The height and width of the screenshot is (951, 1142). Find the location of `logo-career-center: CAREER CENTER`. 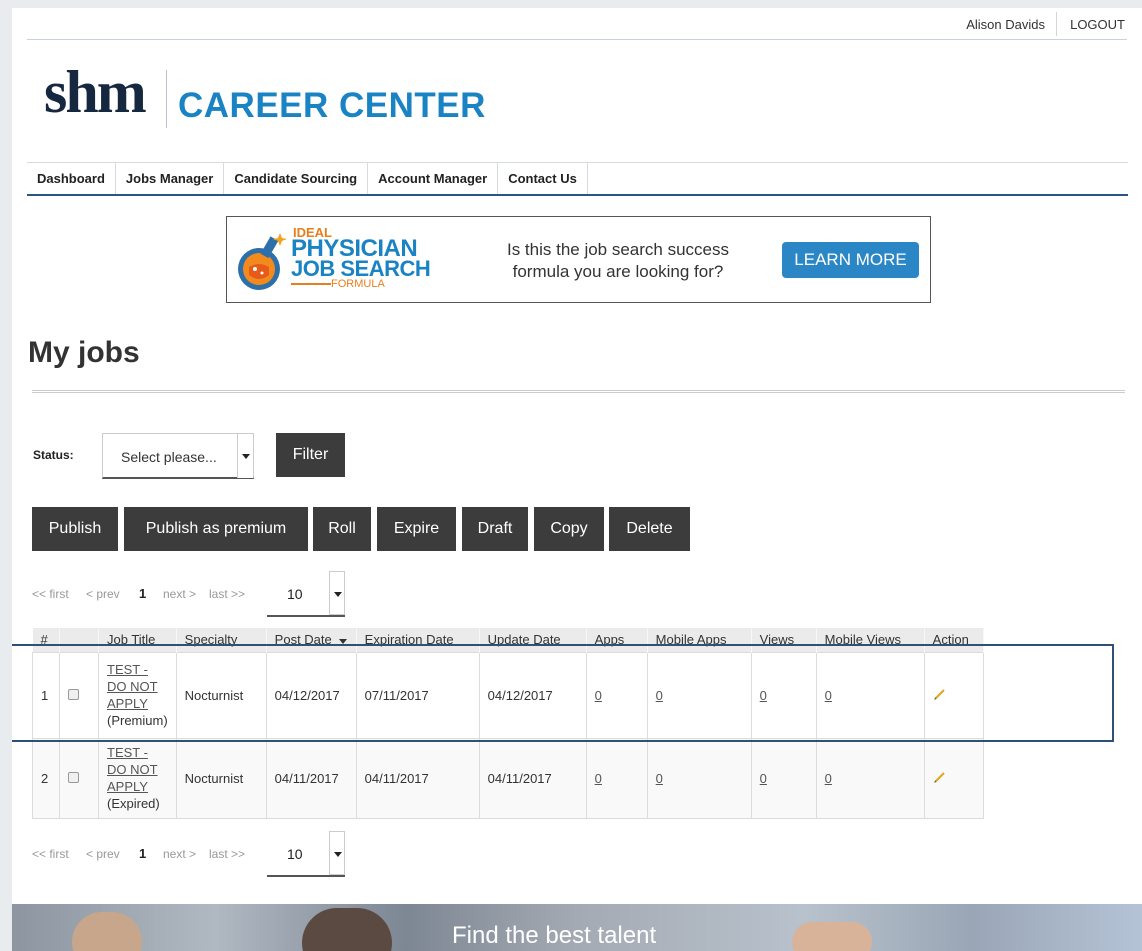

logo-career-center: CAREER CENTER is located at coordinates (332, 105).